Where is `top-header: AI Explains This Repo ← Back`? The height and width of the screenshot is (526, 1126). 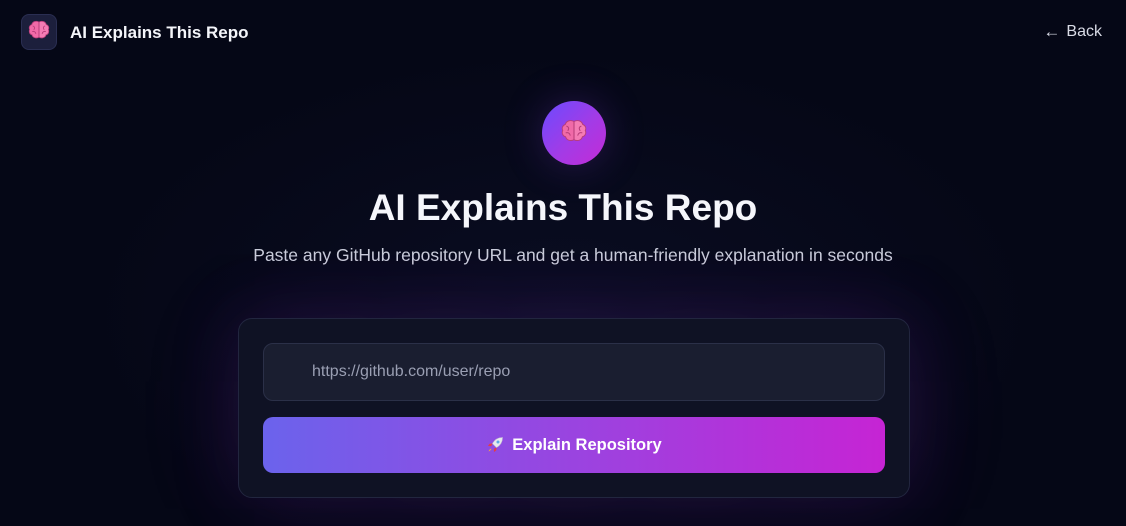 top-header: AI Explains This Repo ← Back is located at coordinates (563, 33).